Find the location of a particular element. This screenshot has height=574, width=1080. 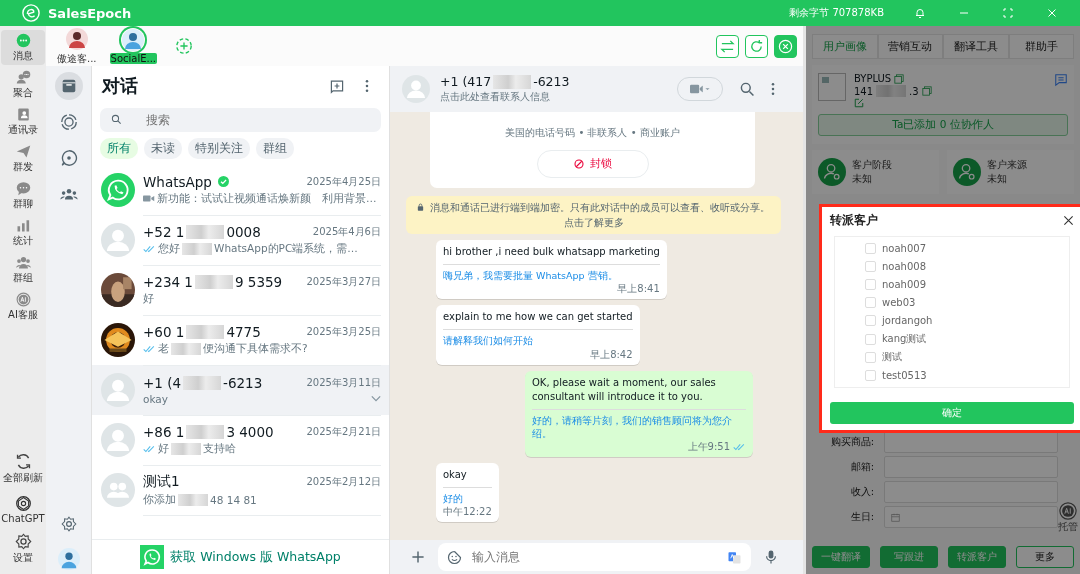

filter-chip: 未读 is located at coordinates (163, 148).